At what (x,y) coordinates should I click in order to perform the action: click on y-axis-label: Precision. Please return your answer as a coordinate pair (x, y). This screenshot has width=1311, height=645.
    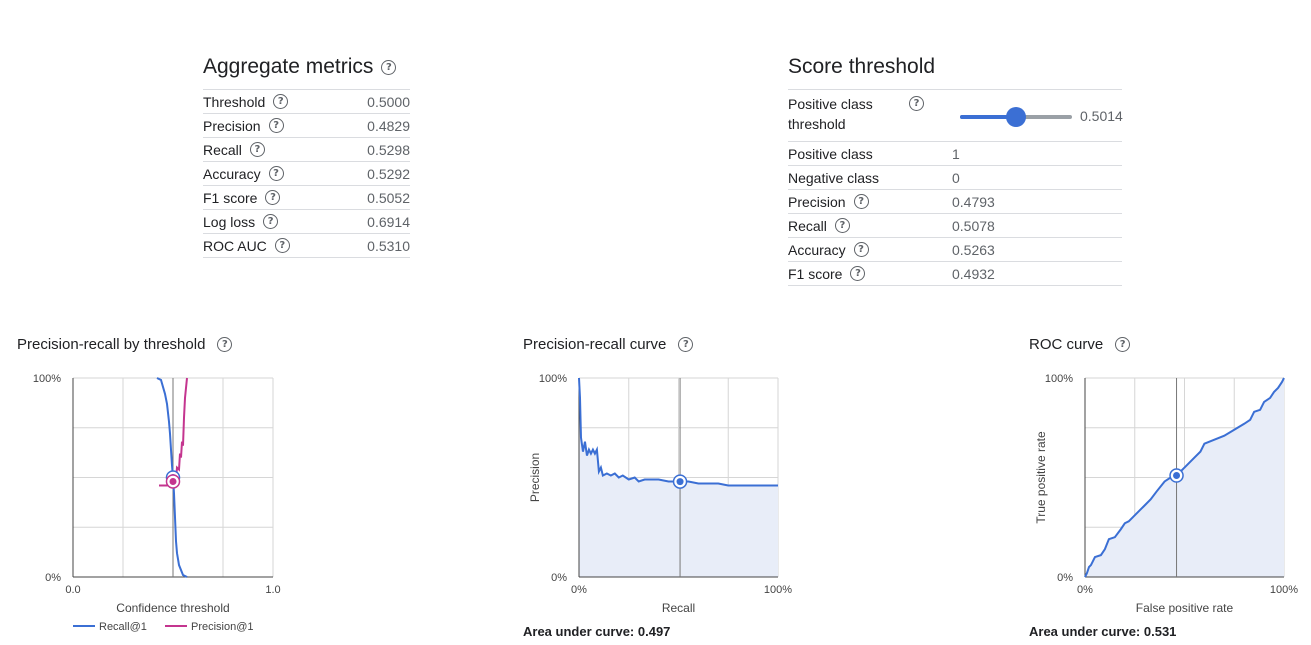
    Looking at the image, I should click on (535, 477).